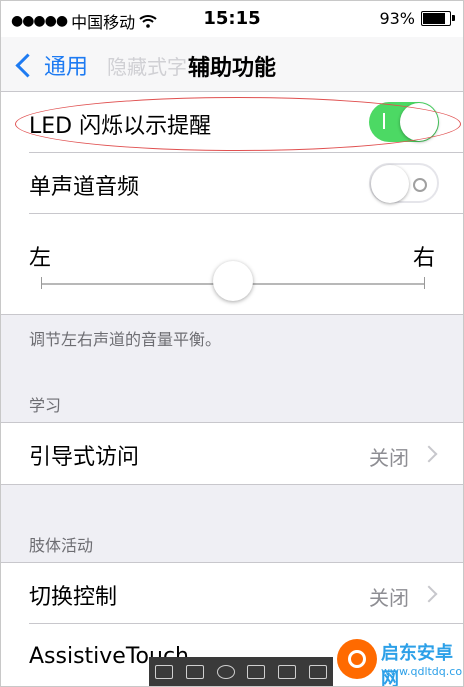 This screenshot has height=687, width=464. I want to click on battery-fill, so click(434, 18).